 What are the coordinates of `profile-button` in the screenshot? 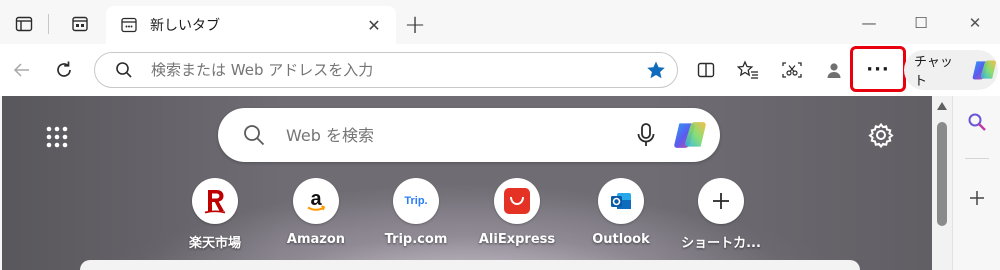 It's located at (834, 70).